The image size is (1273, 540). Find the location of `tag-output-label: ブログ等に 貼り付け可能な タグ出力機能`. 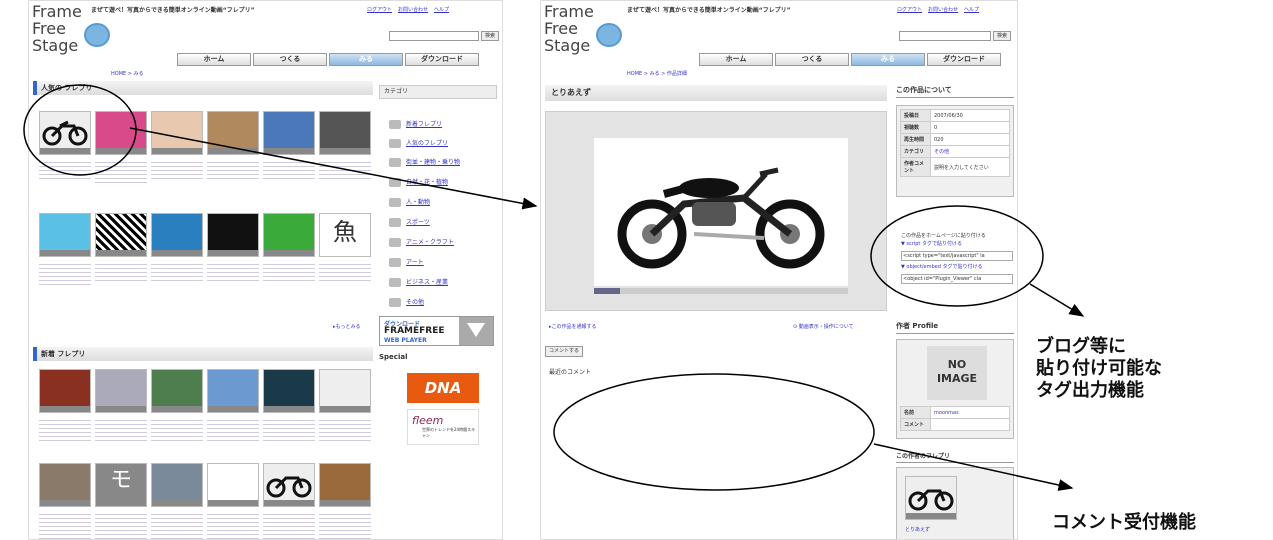

tag-output-label: ブログ等に 貼り付け可能な タグ出力機能 is located at coordinates (1099, 368).